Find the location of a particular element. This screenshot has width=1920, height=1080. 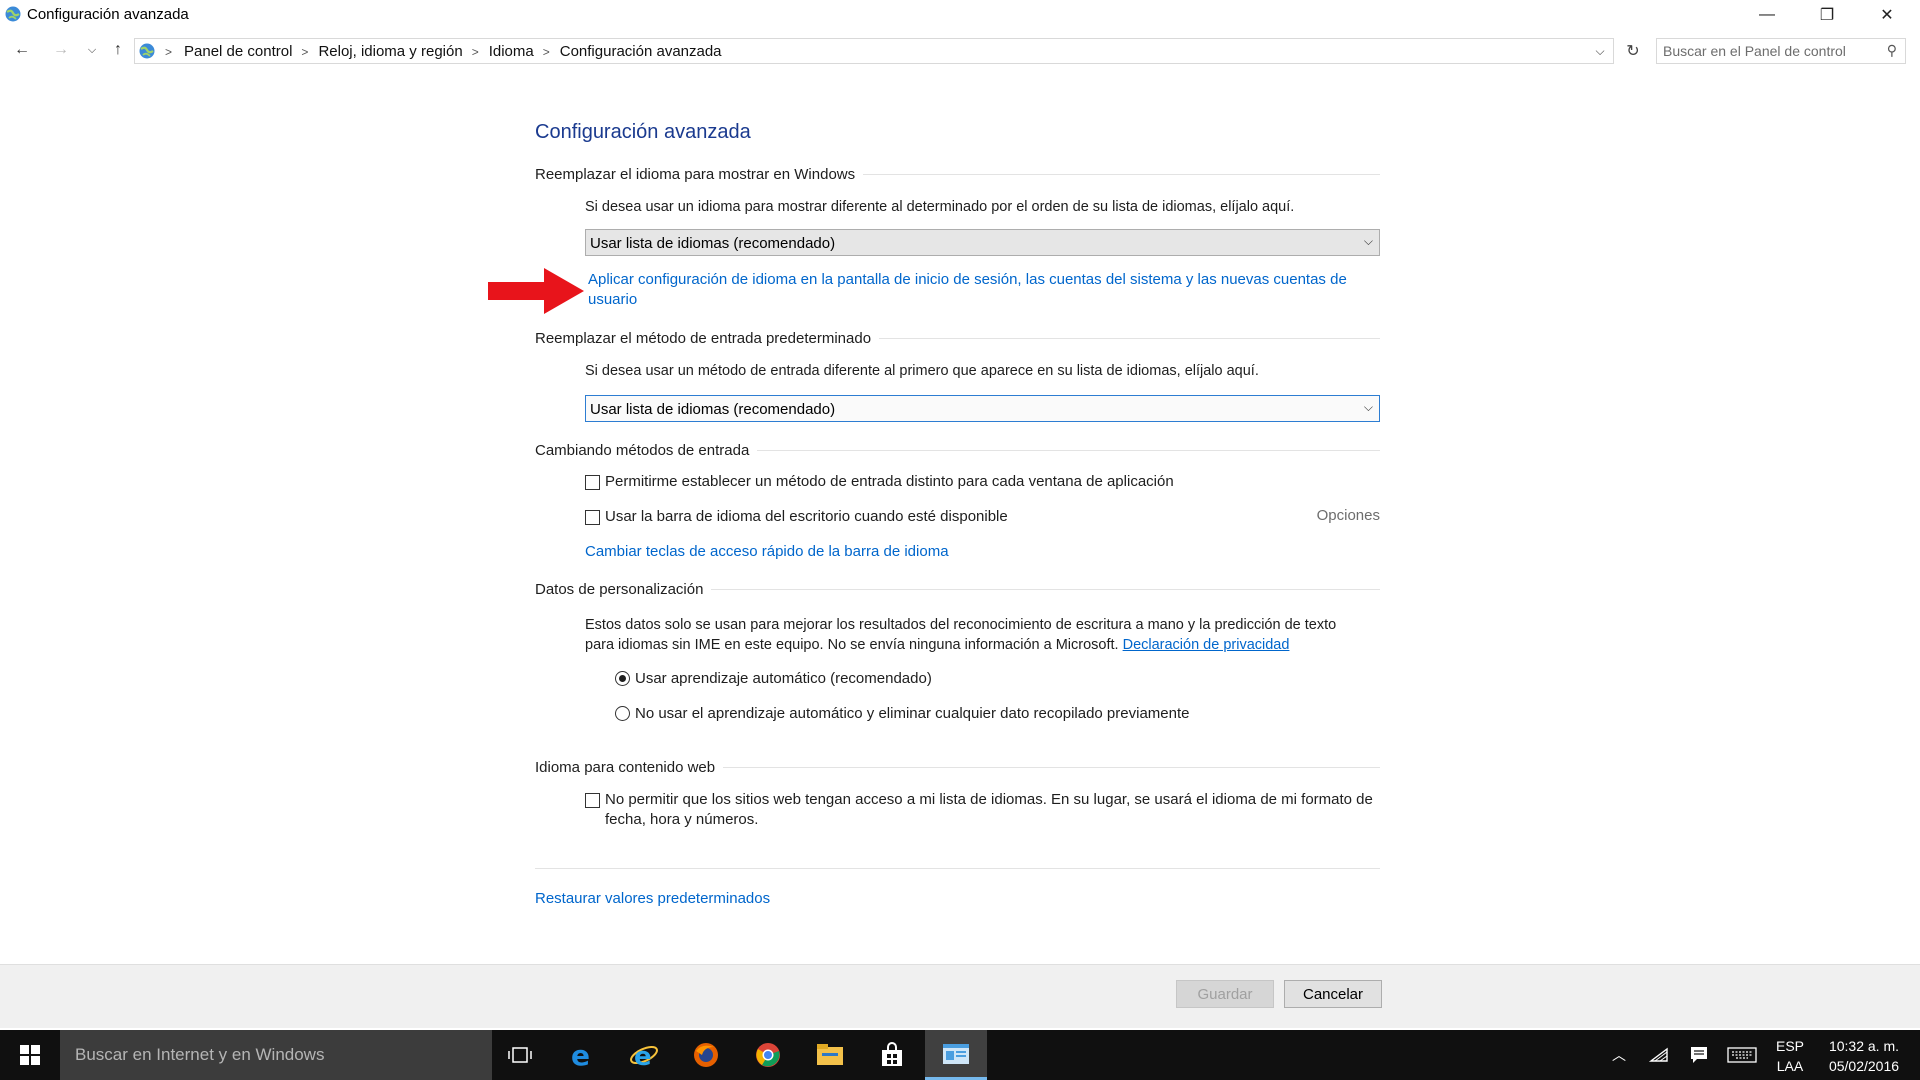

touch-keyboard-icon is located at coordinates (1742, 1055).